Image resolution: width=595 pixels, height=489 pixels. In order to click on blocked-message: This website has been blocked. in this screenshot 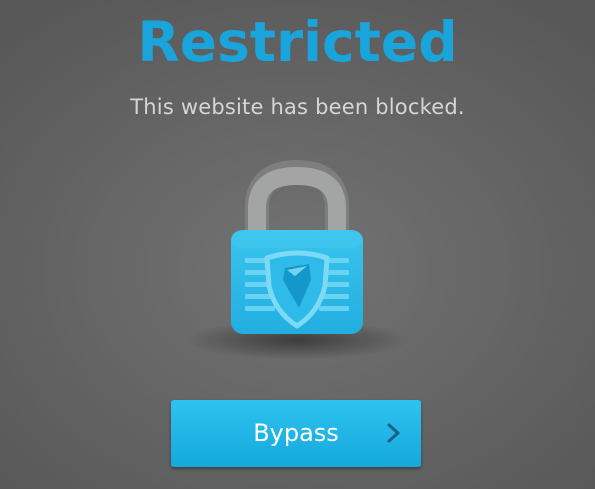, I will do `click(297, 107)`.